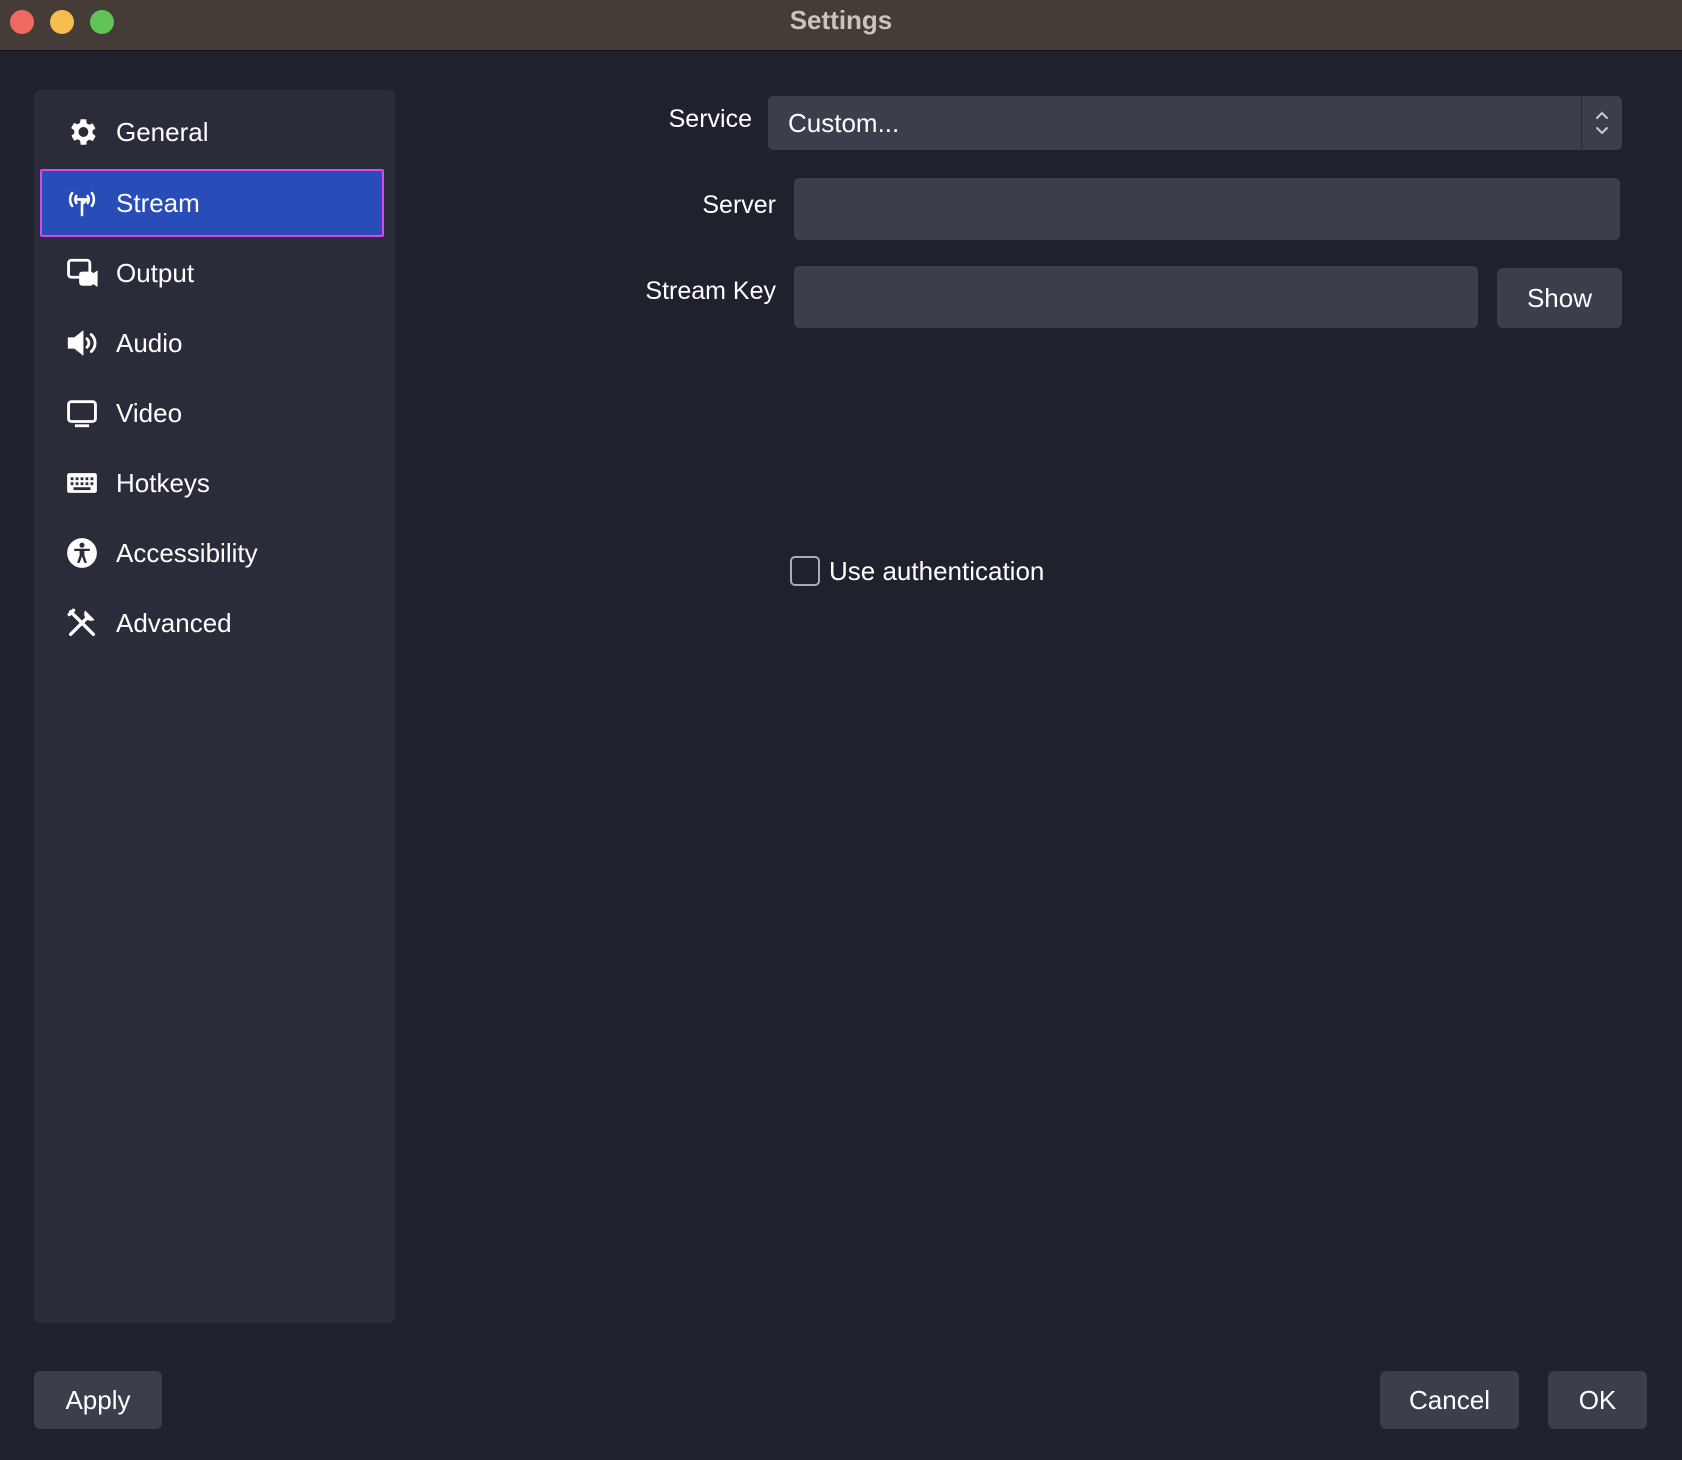 The image size is (1682, 1460). Describe the element at coordinates (82, 623) in the screenshot. I see `tools-icon` at that location.